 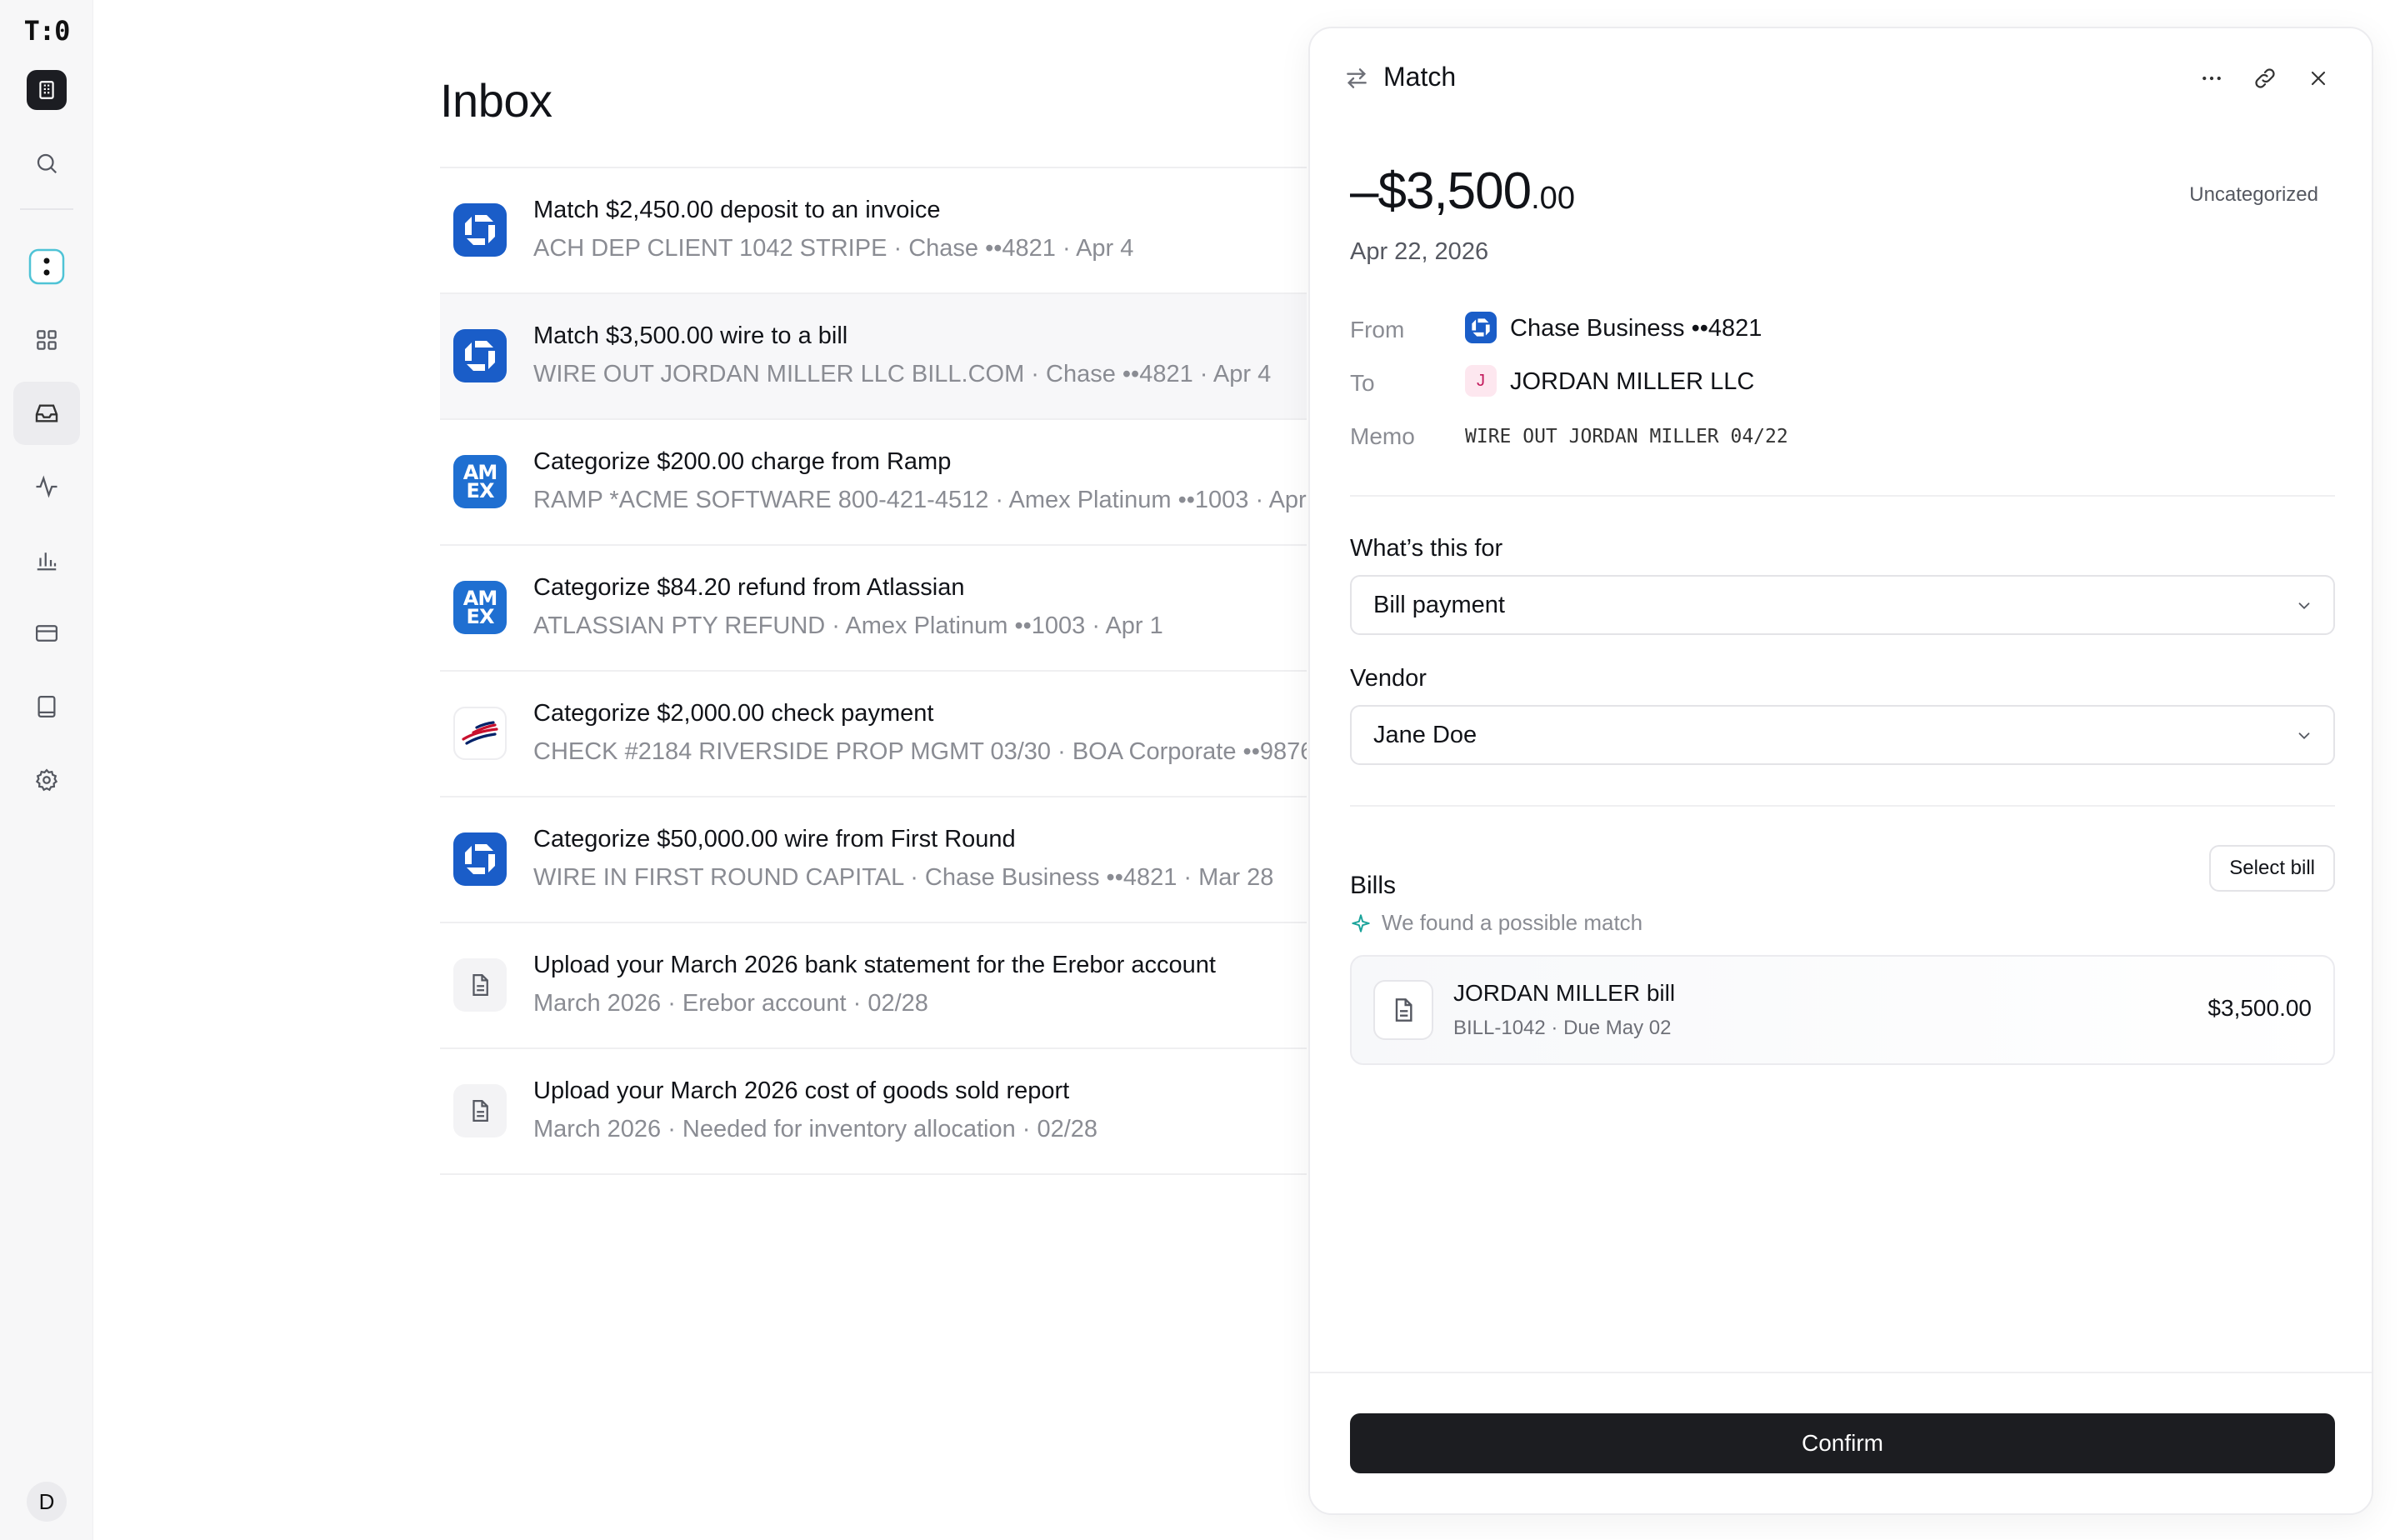 I want to click on more-horizontal-icon, so click(x=2211, y=78).